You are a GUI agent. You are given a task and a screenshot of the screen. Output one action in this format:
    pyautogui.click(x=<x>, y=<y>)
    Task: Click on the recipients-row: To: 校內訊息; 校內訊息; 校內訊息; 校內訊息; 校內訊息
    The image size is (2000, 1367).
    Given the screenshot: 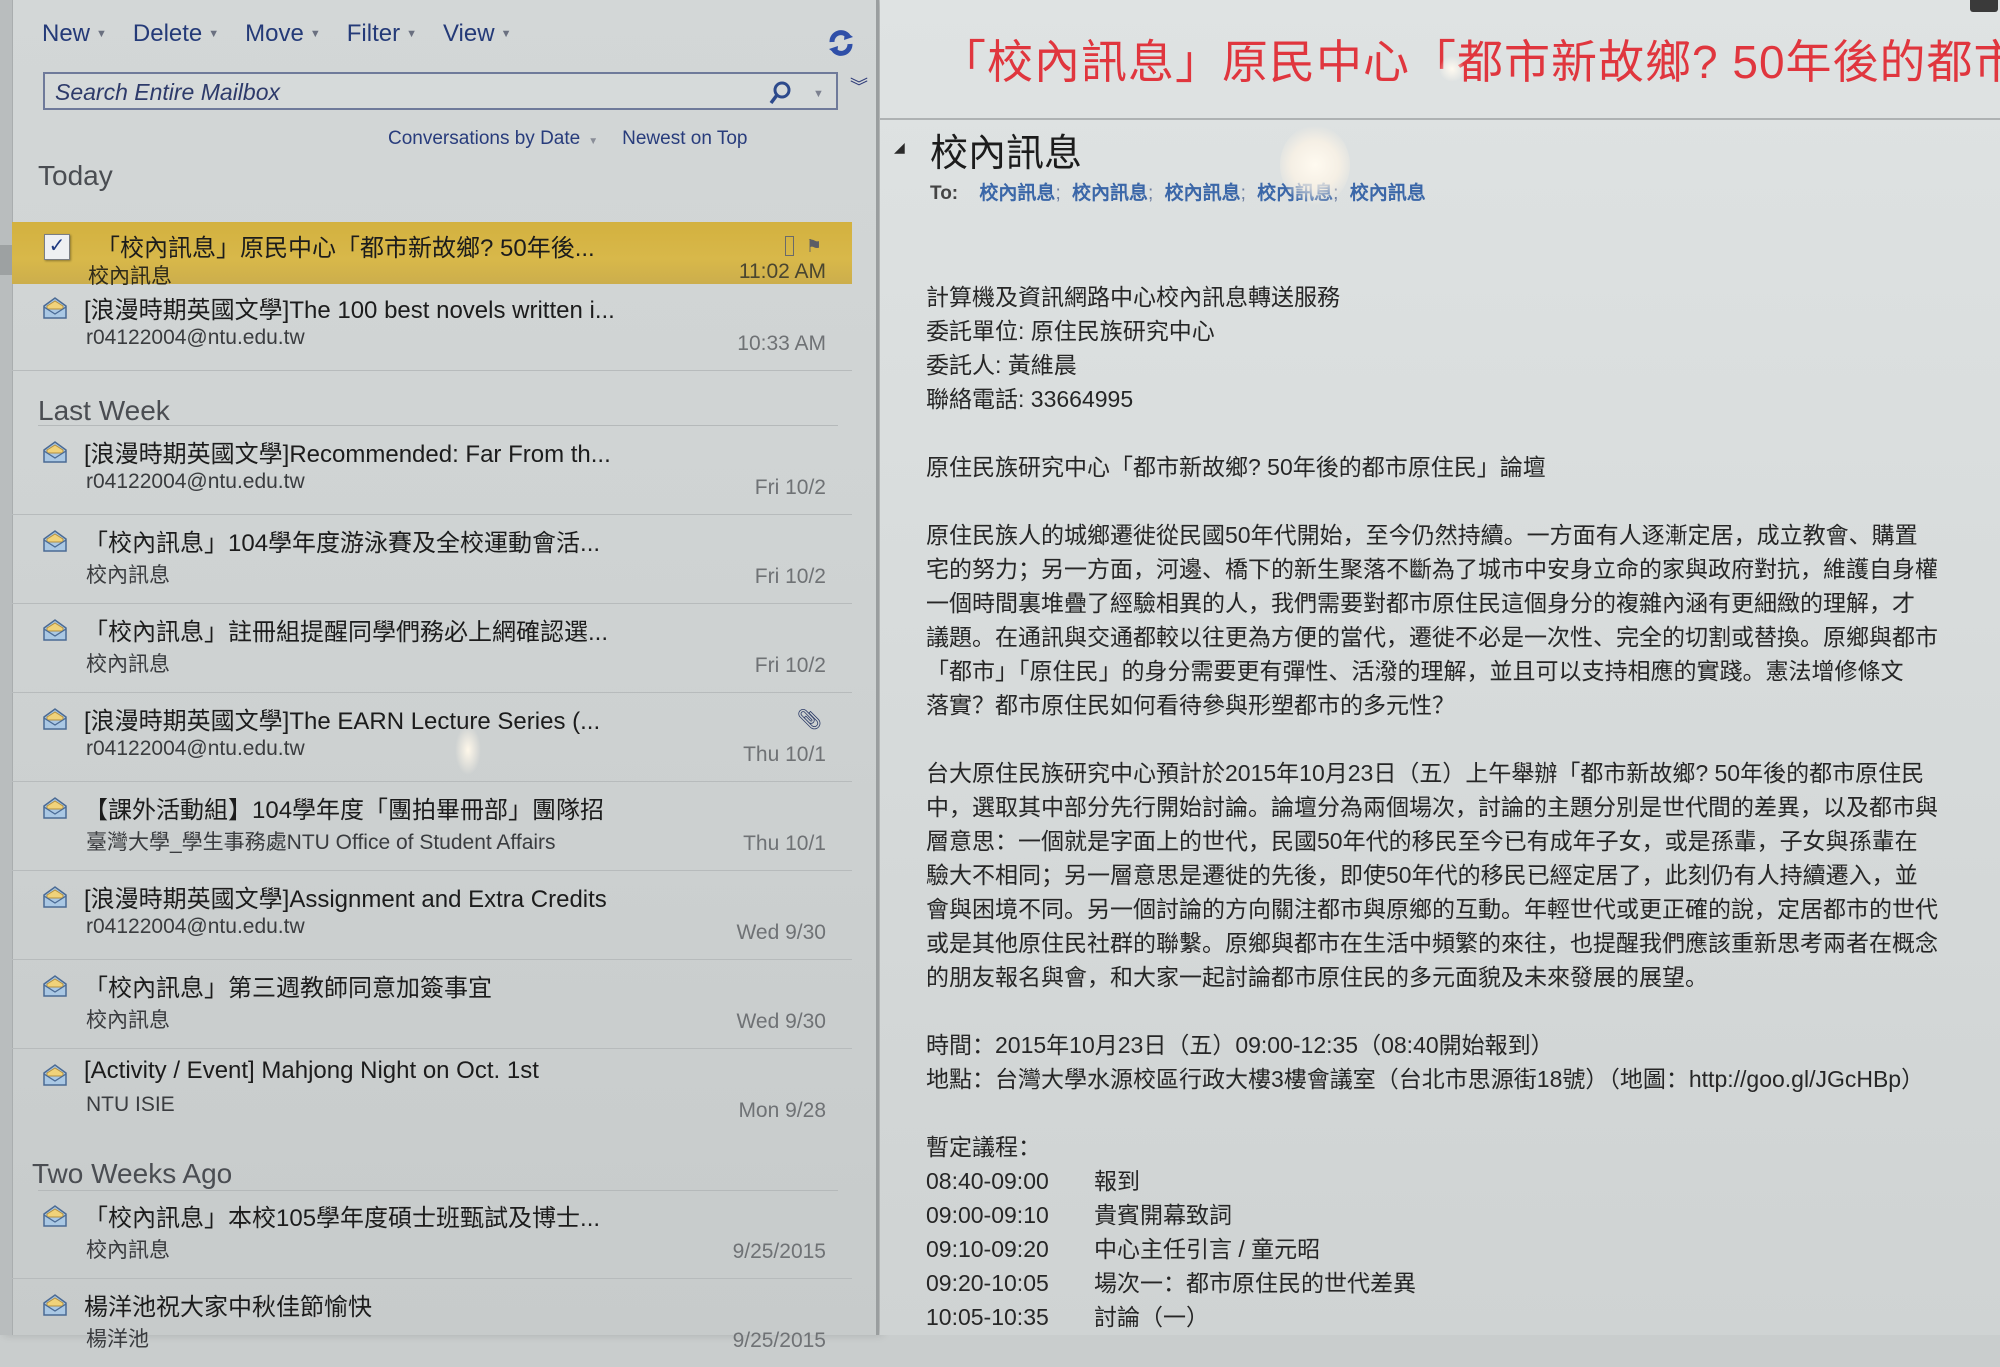 What is the action you would take?
    pyautogui.click(x=1178, y=191)
    